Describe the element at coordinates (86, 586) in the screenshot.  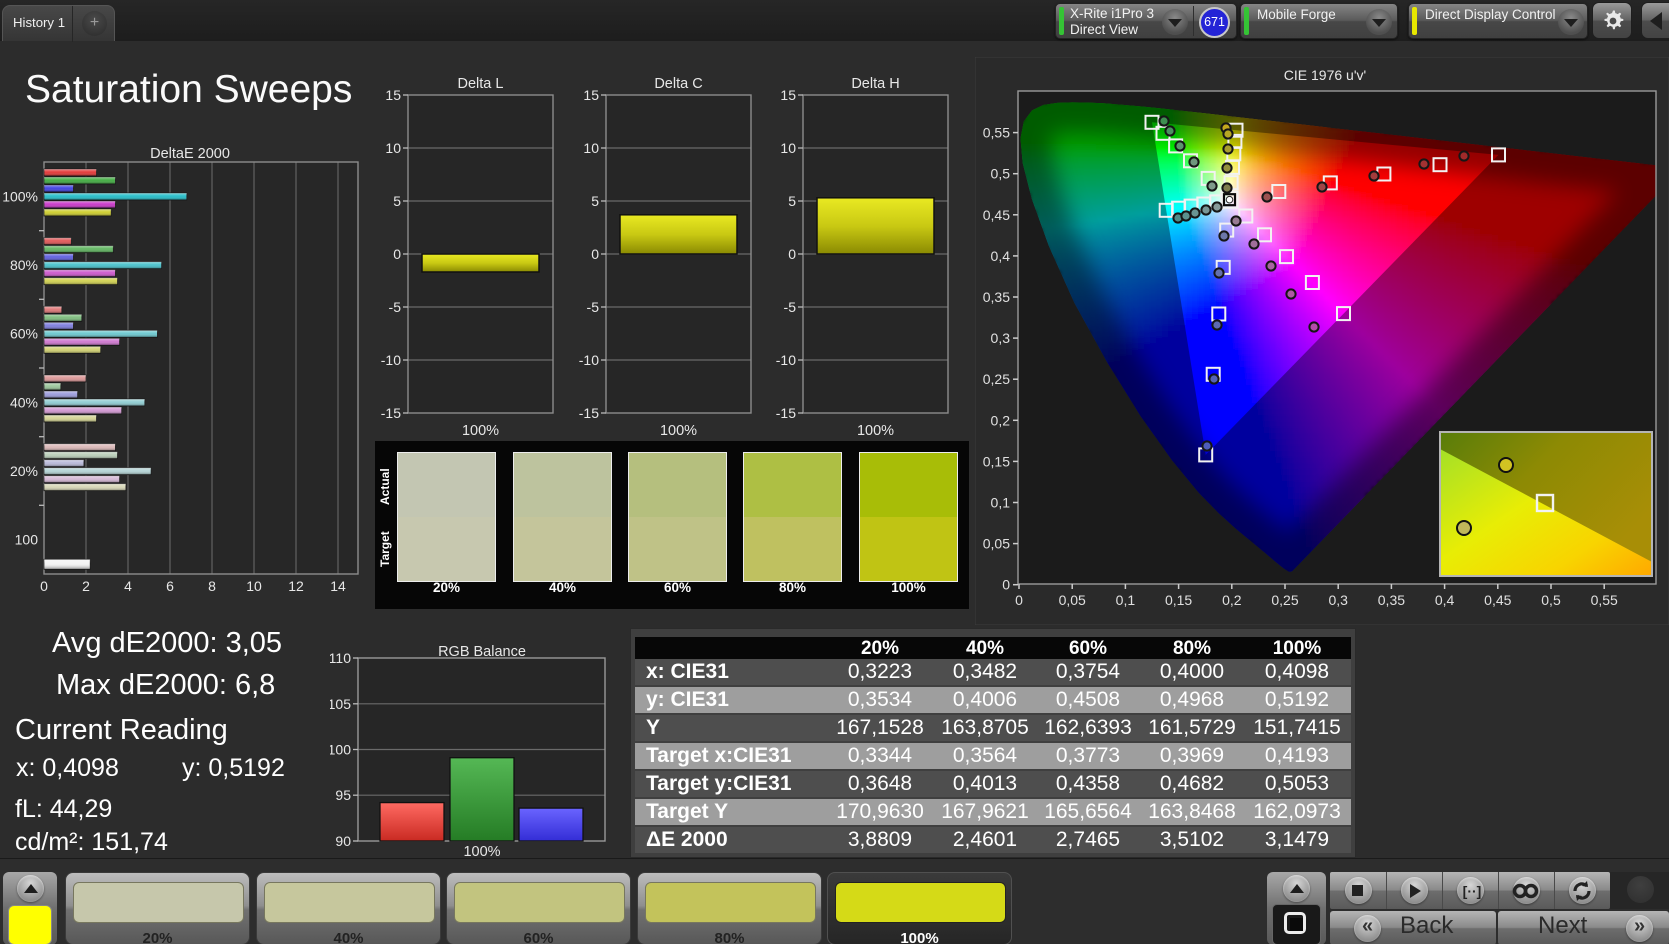
I see `svg-text: 2` at that location.